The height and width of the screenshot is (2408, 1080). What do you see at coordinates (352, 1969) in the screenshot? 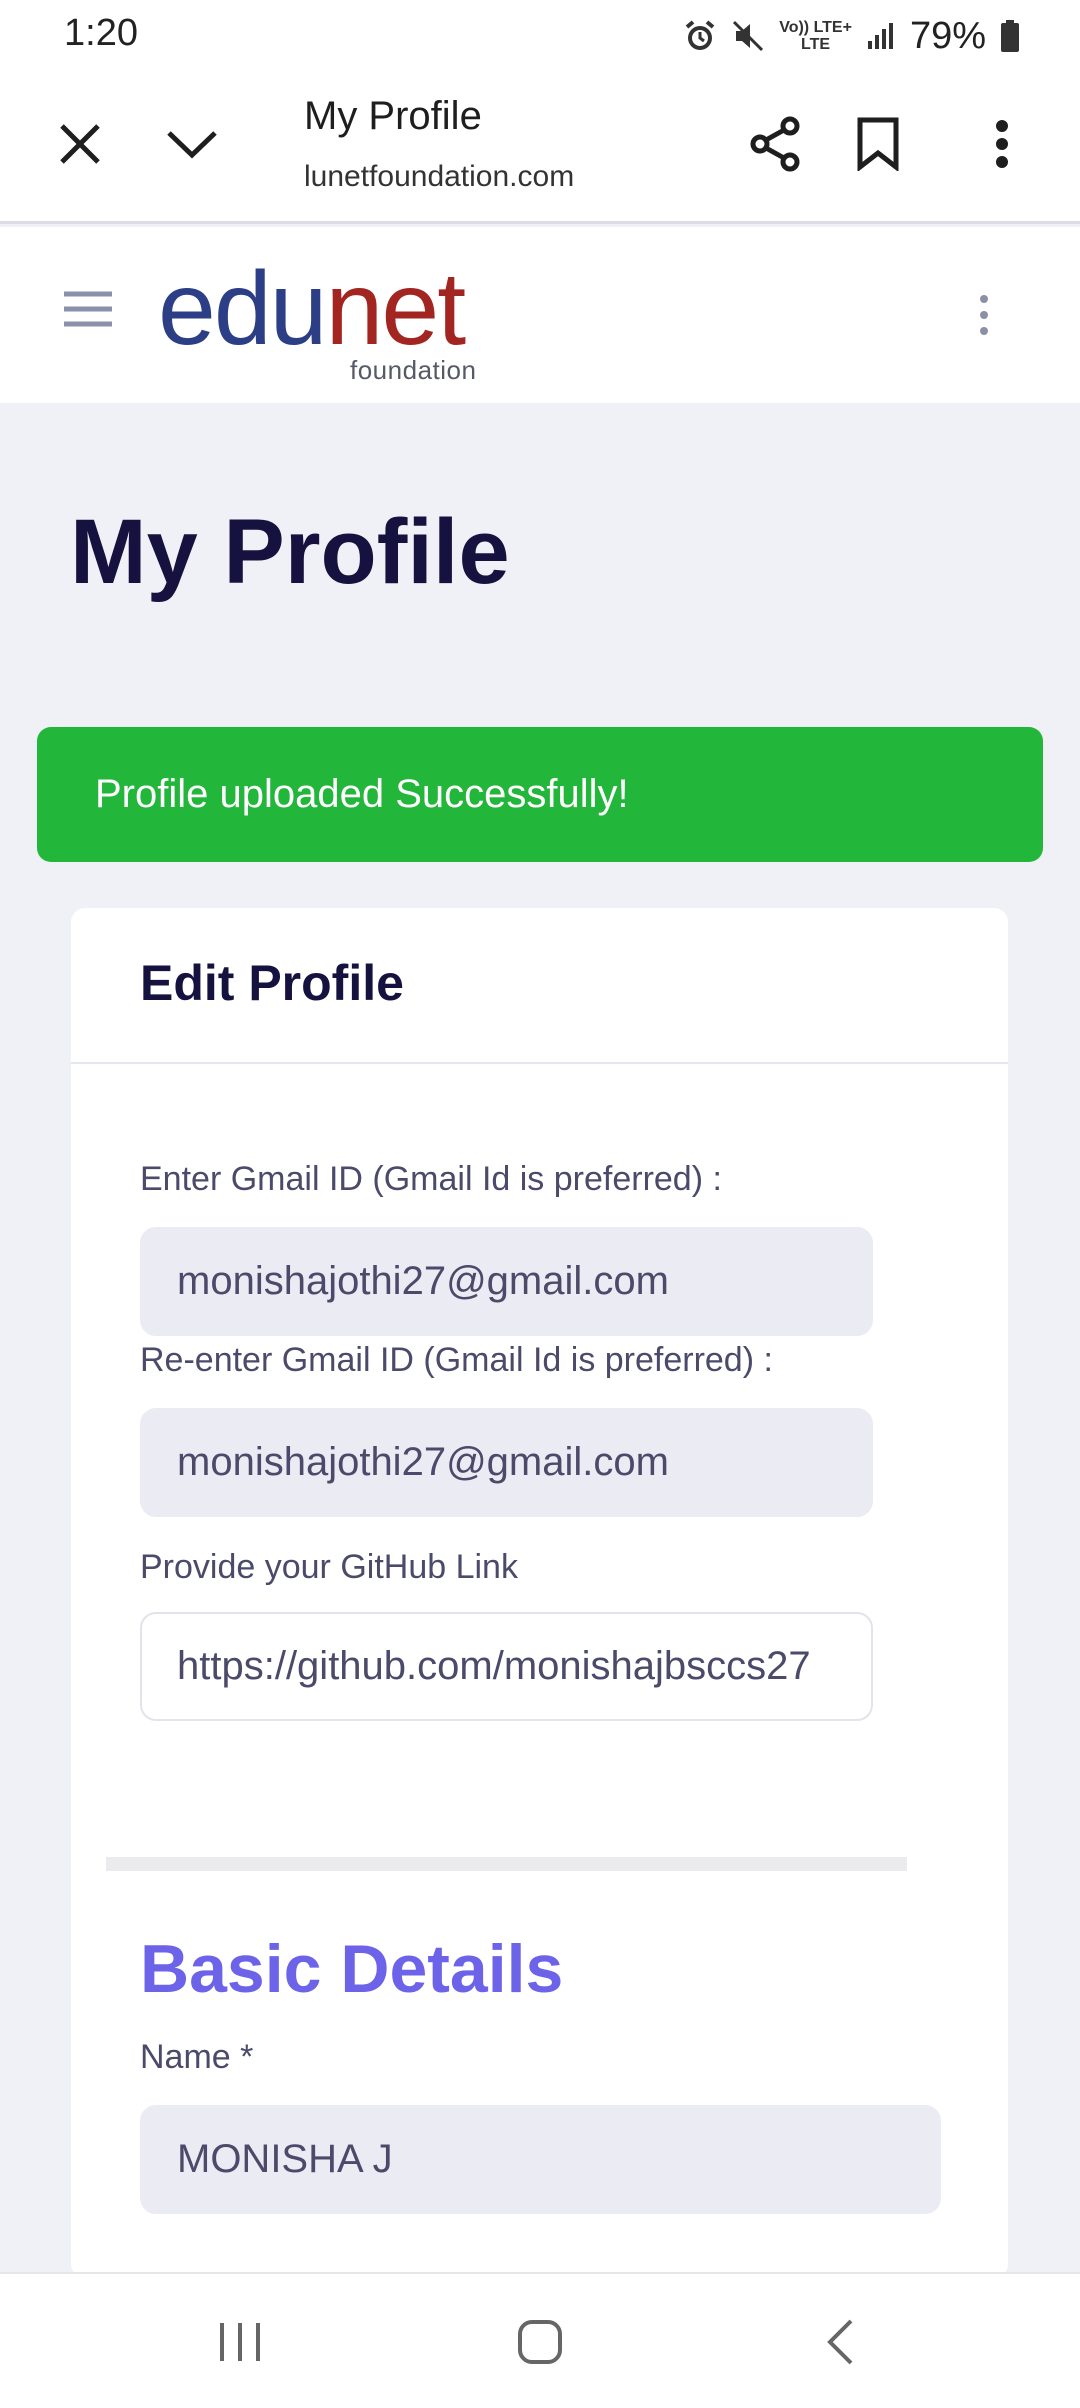
I see `basic-details-title: Basic Details` at bounding box center [352, 1969].